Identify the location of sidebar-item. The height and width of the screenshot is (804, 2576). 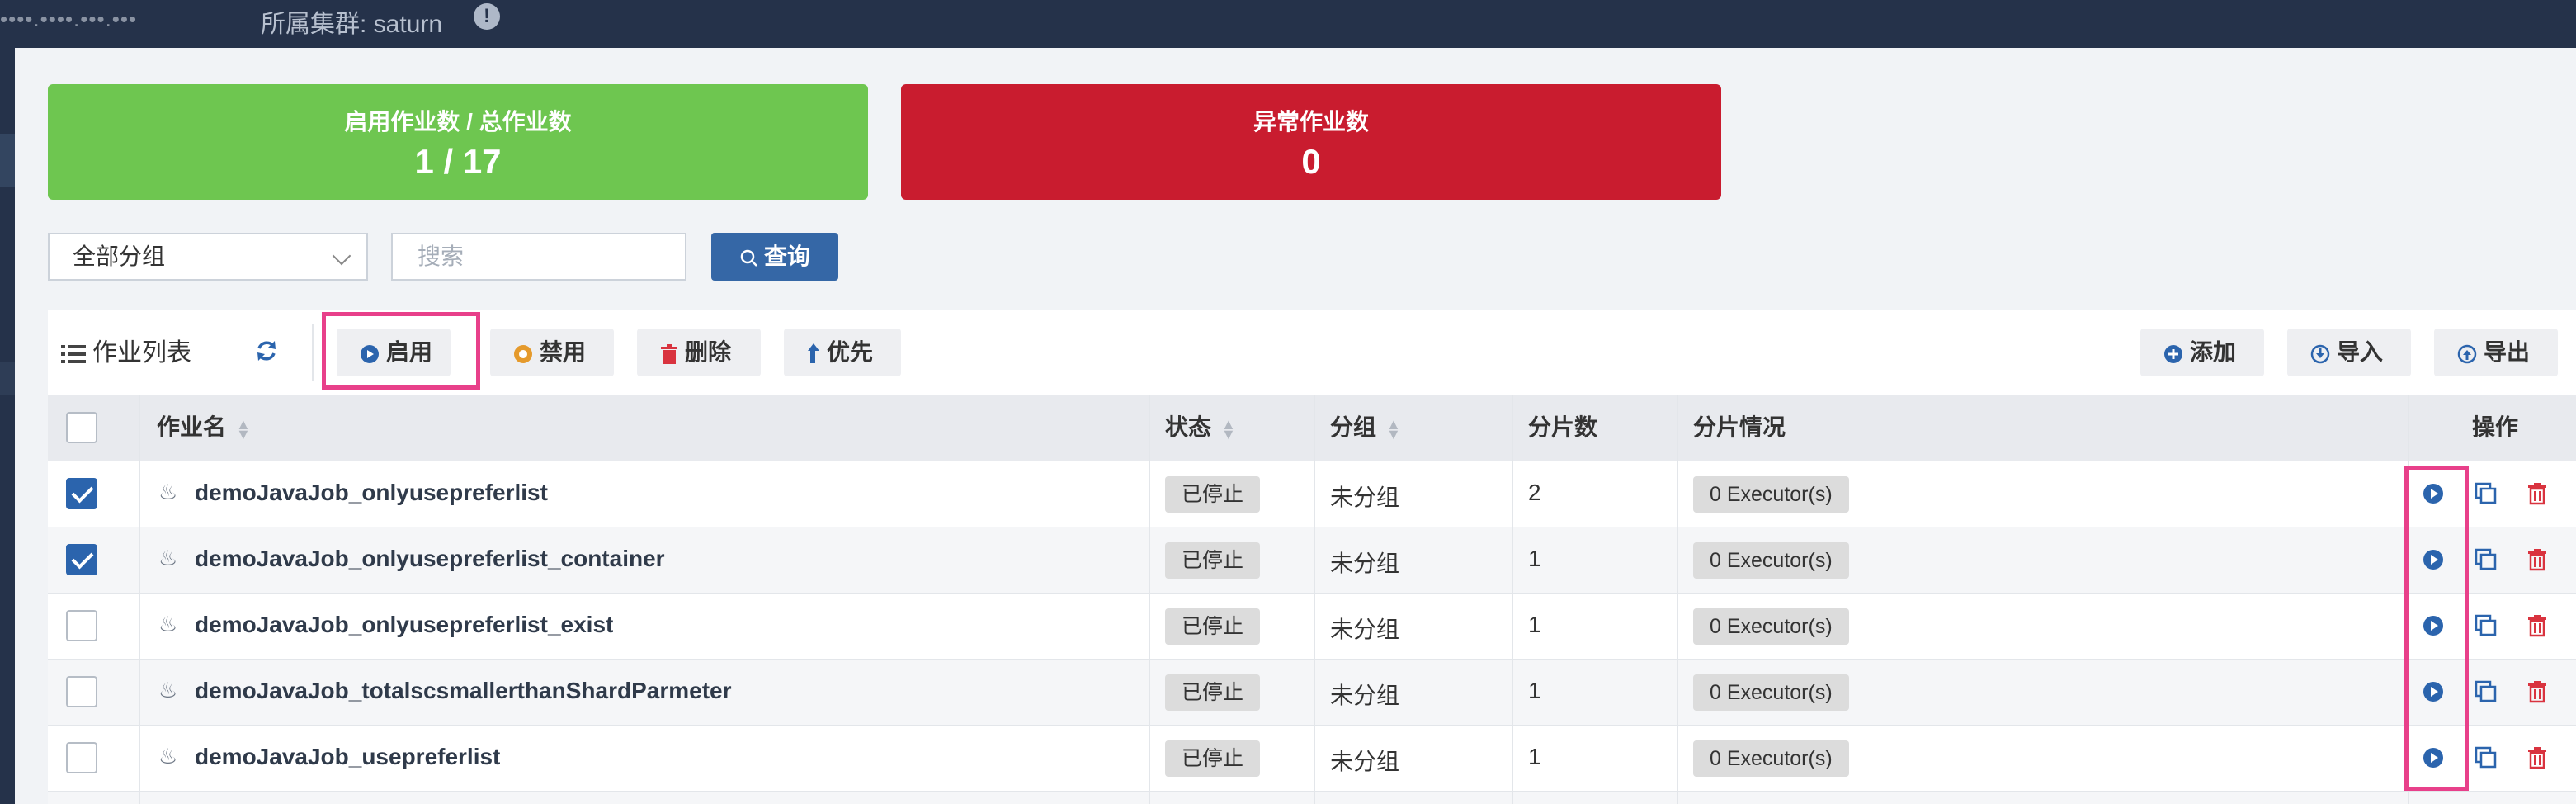
(8, 378).